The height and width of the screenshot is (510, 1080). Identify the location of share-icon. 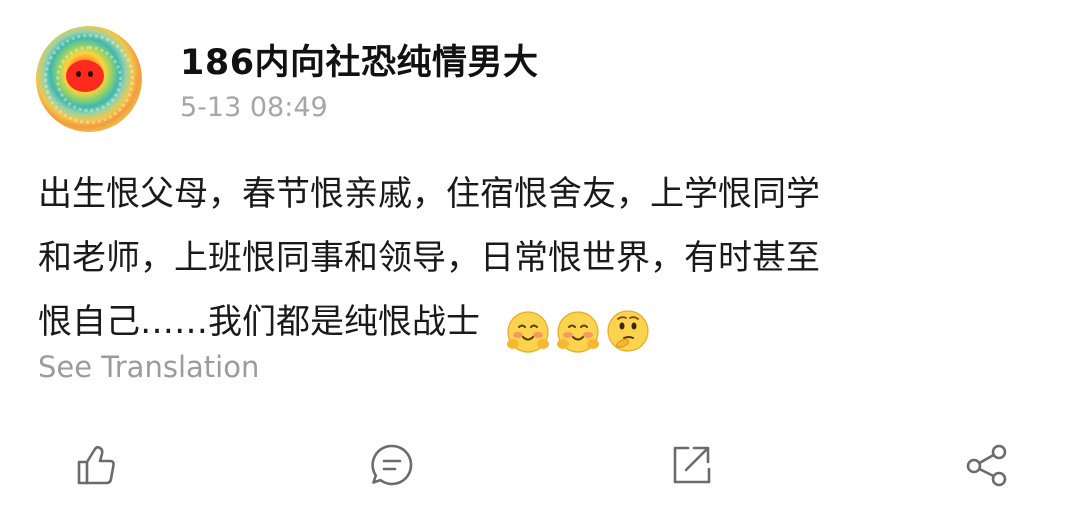
(986, 465).